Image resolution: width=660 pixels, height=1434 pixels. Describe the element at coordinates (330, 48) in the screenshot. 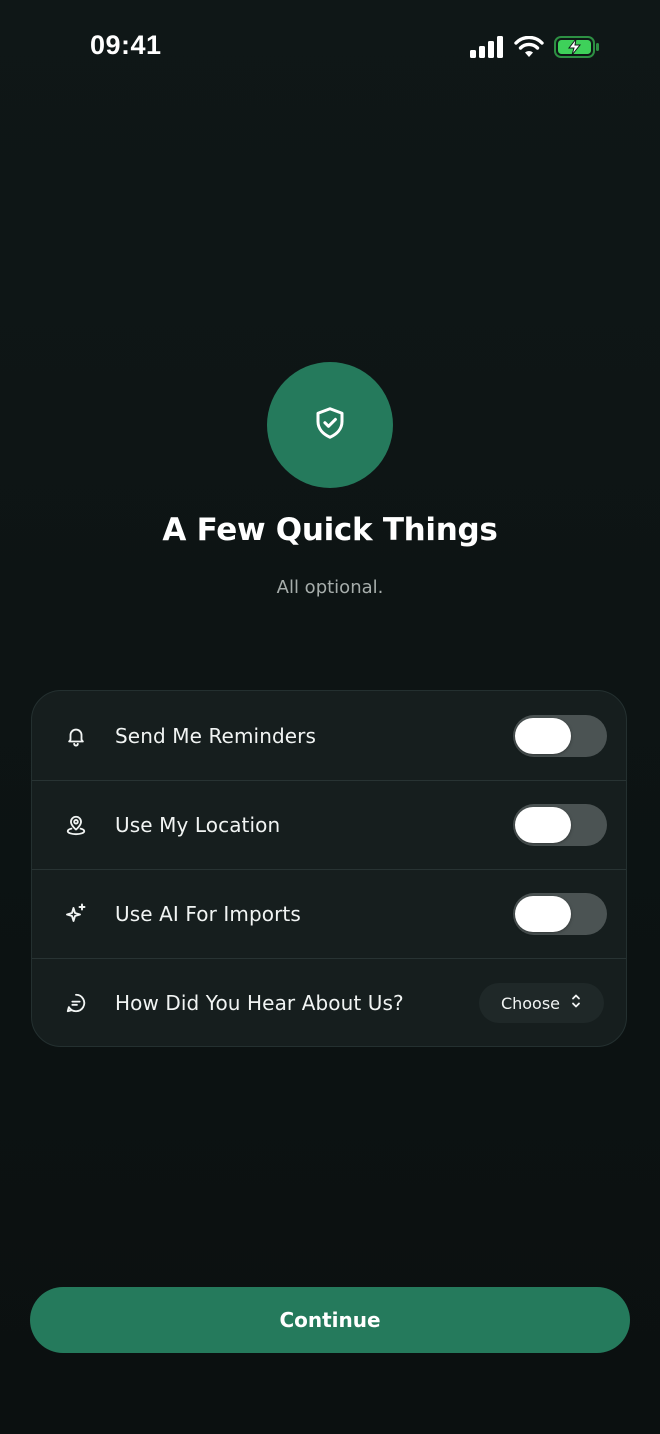

I see `status-bar: 09:41` at that location.